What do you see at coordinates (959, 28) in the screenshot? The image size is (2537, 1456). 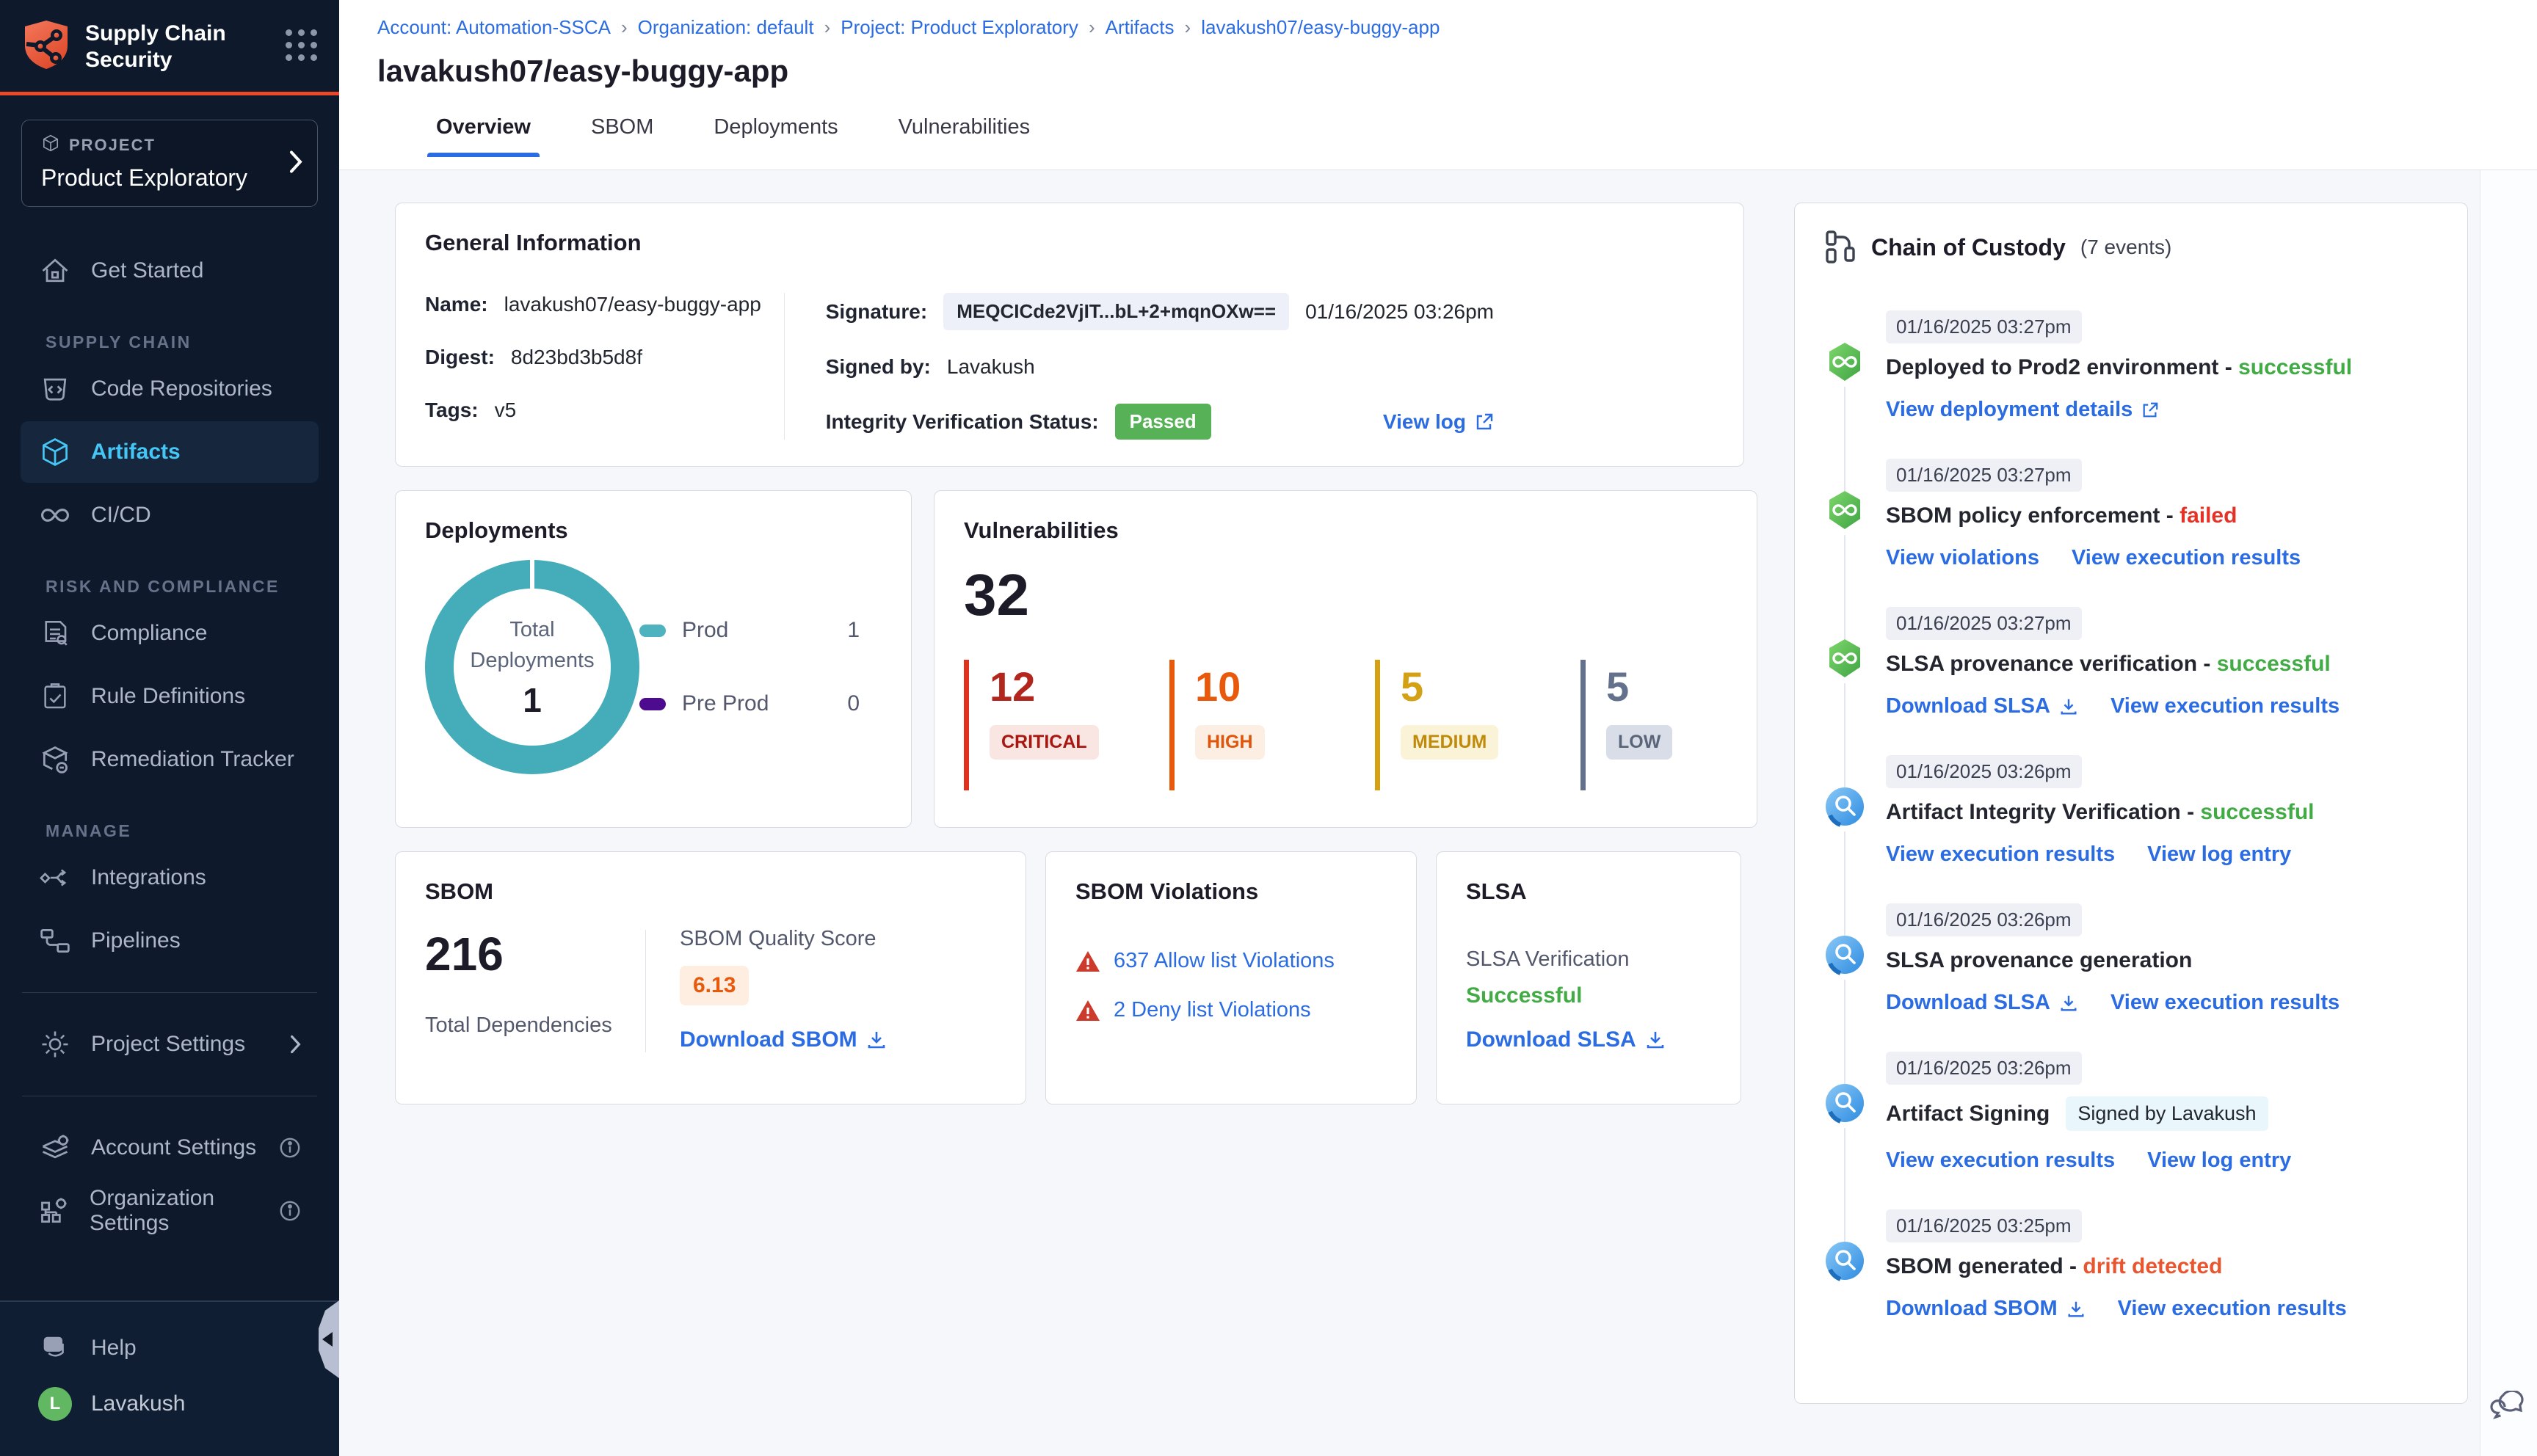 I see `breadcrumb-project: Project: Product Exploratory` at bounding box center [959, 28].